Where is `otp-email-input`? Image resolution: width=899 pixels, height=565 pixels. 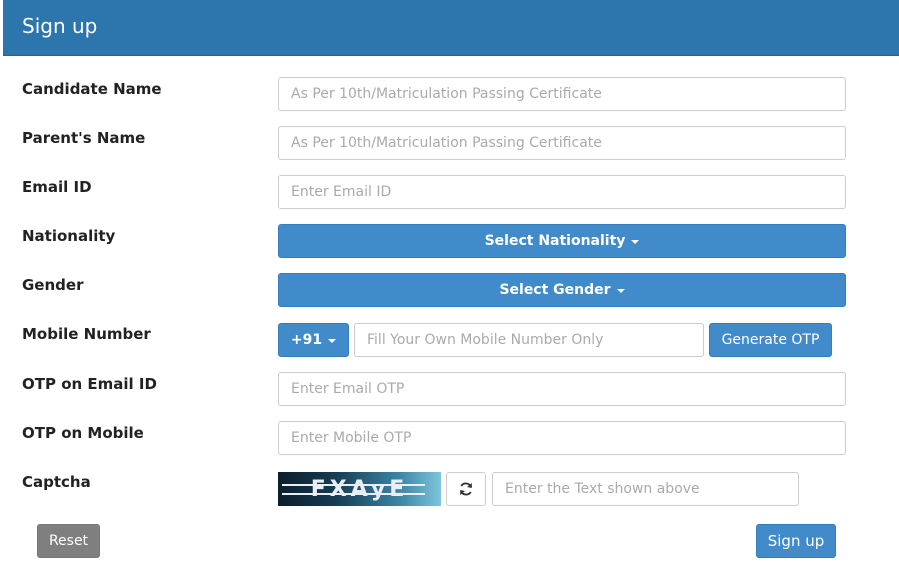 otp-email-input is located at coordinates (562, 389).